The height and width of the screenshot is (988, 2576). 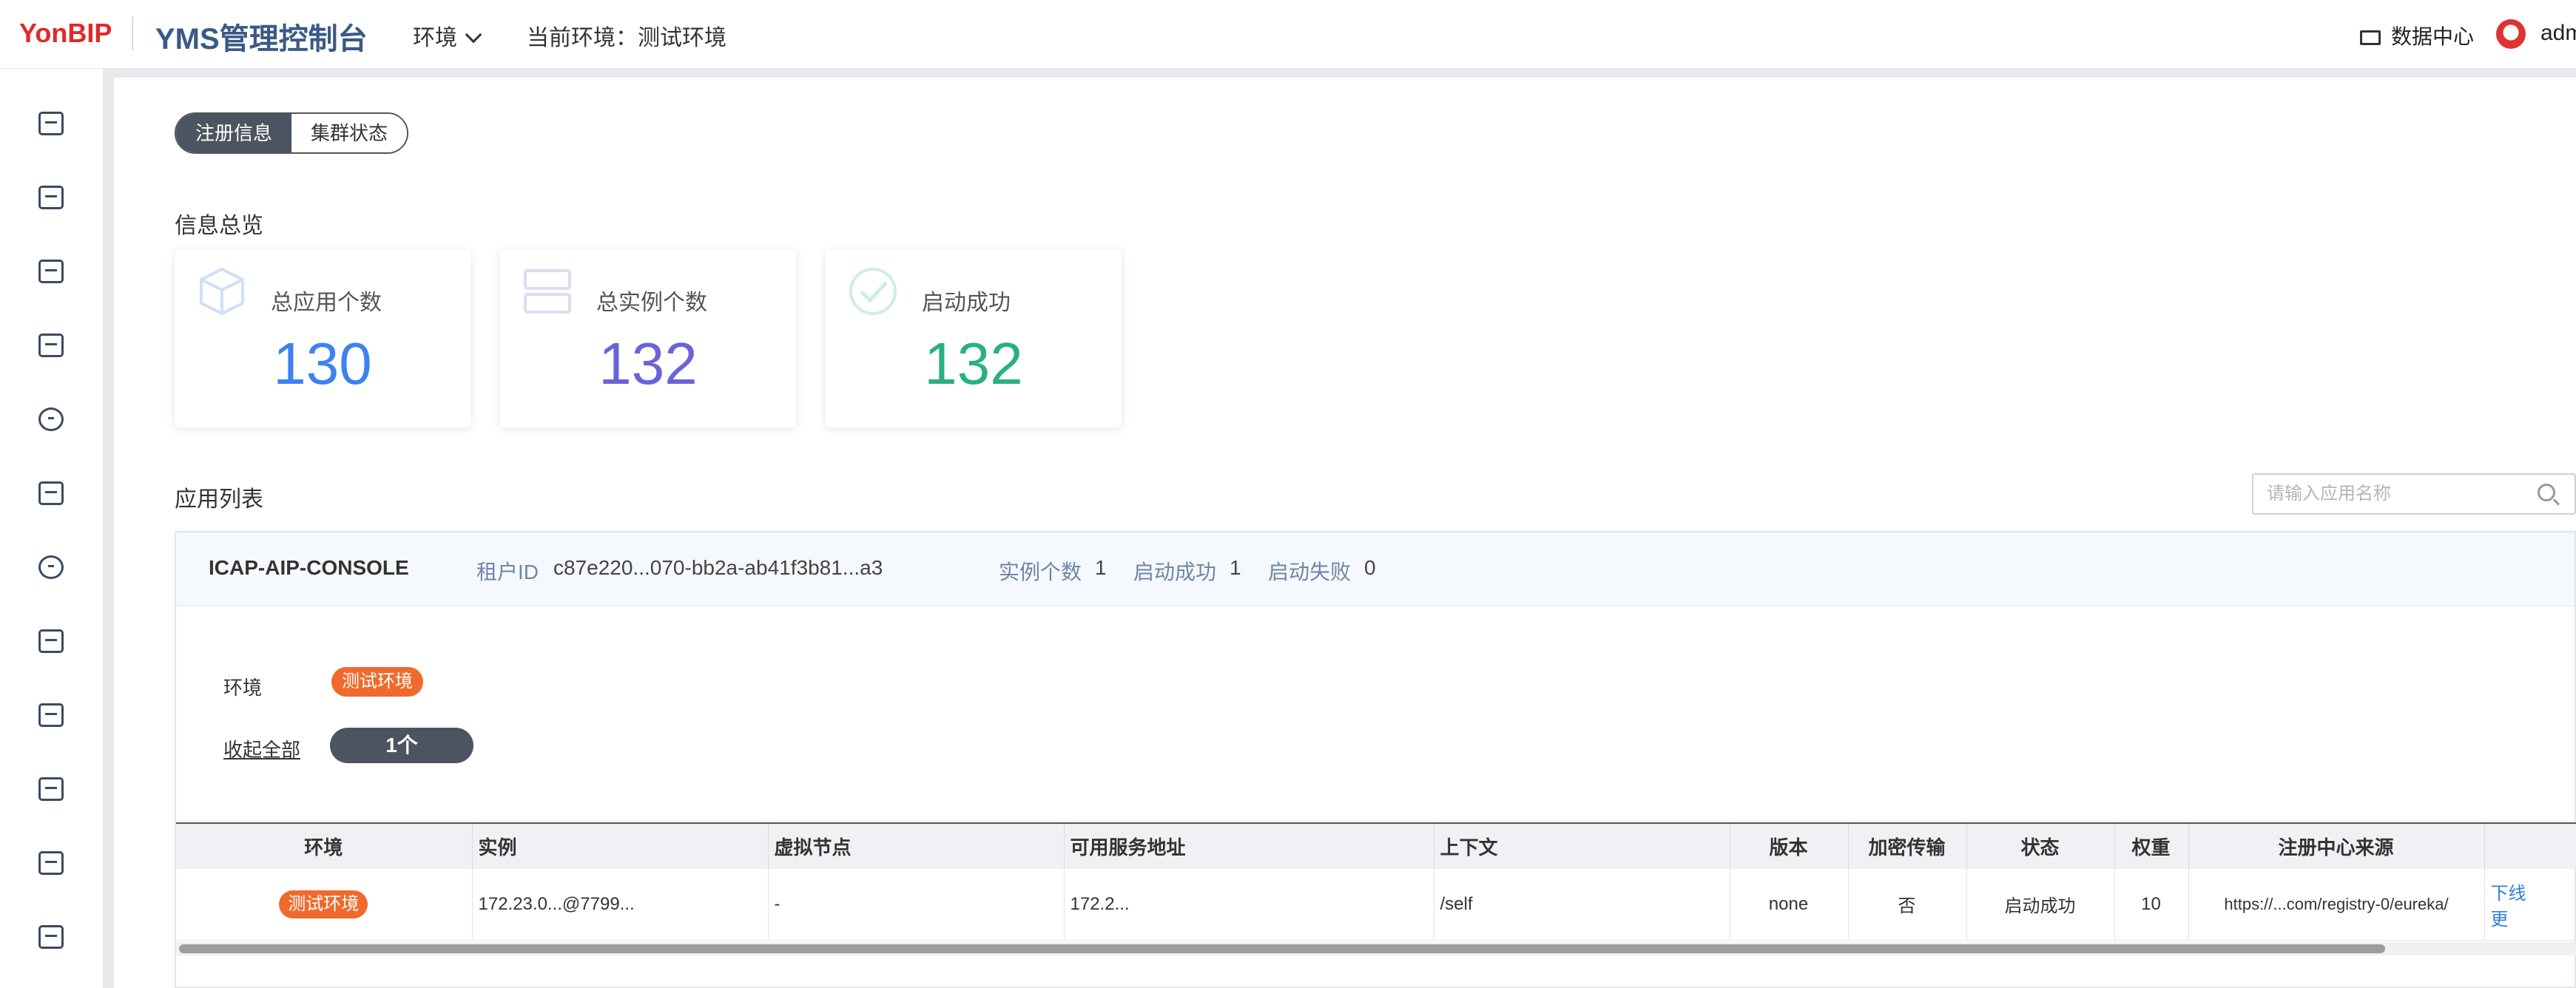 I want to click on server-icon, so click(x=51, y=272).